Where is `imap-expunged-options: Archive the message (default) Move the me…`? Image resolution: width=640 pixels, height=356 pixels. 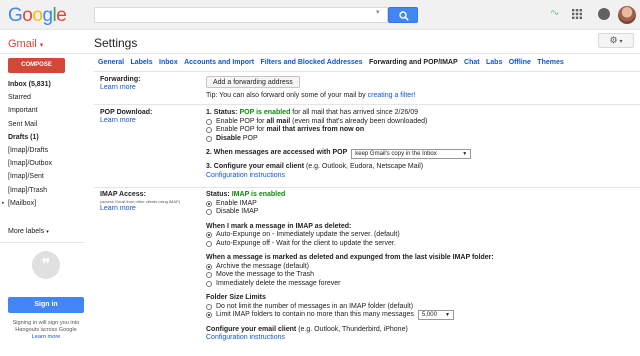
imap-expunged-options: Archive the message (default) Move the me… is located at coordinates (421, 276).